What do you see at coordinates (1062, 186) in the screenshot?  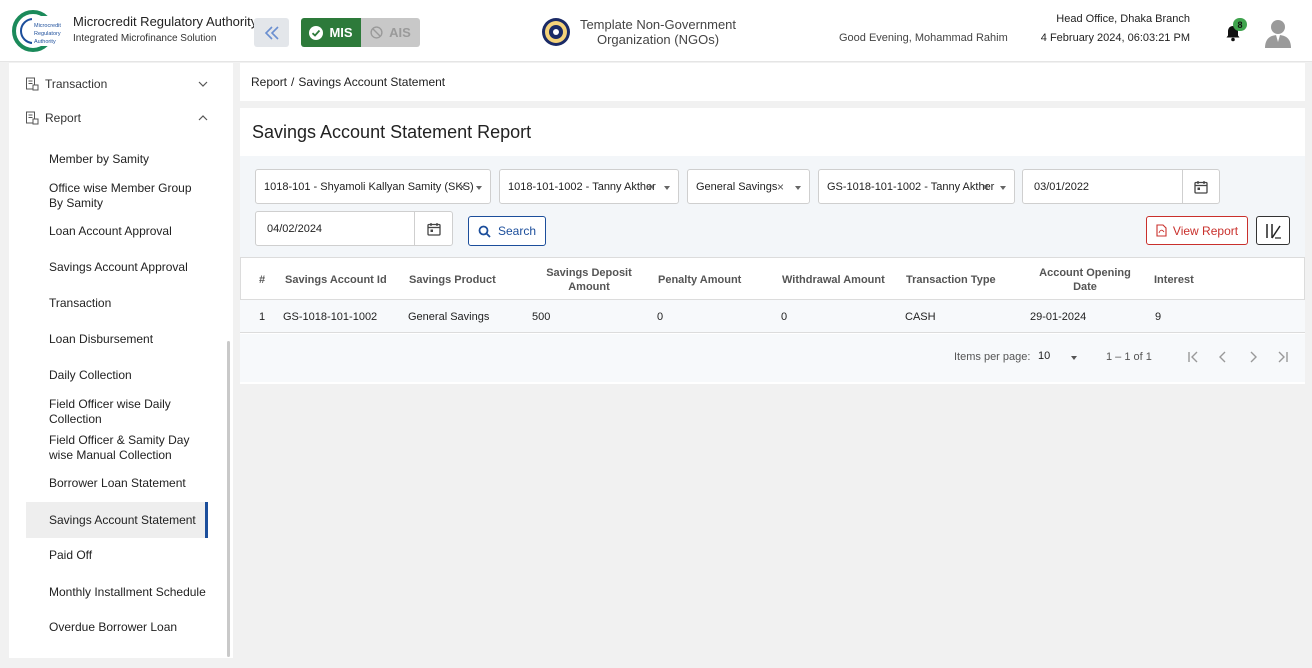 I see `from-date-value: 03/01/2022` at bounding box center [1062, 186].